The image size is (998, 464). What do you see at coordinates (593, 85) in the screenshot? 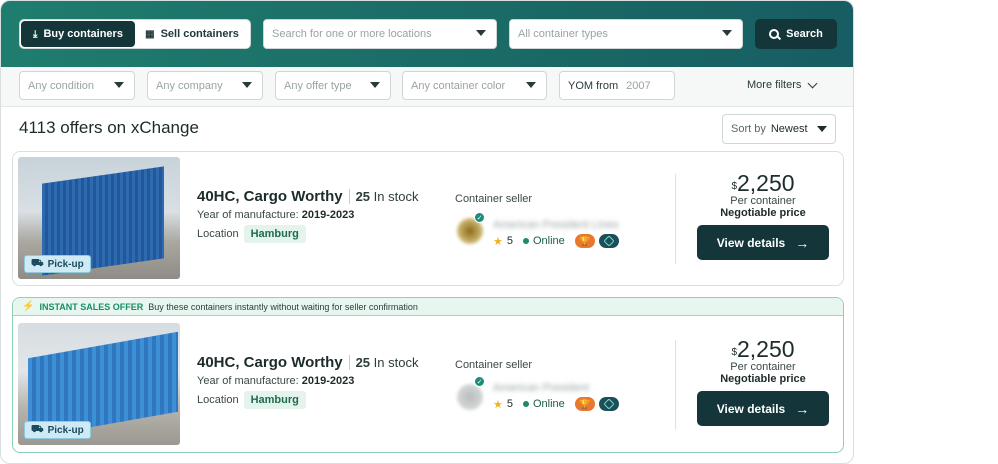
I see `yom-from-label: YOM from` at bounding box center [593, 85].